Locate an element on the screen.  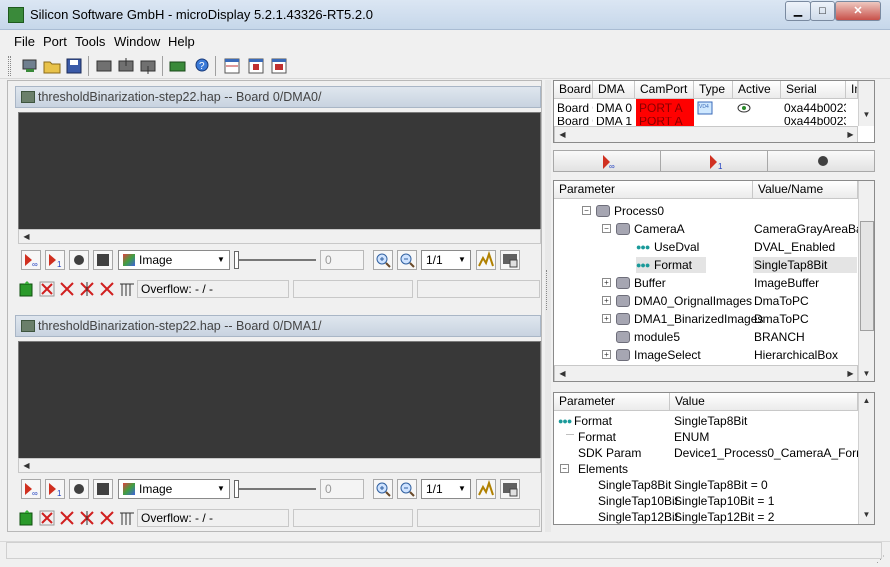
viewer1-scale-select: 1/1 ▼ is located at coordinates (446, 260).